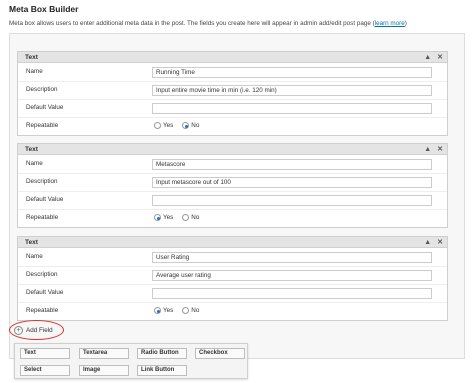 This screenshot has width=474, height=383. What do you see at coordinates (292, 275) in the screenshot?
I see `description-input: Average user rating` at bounding box center [292, 275].